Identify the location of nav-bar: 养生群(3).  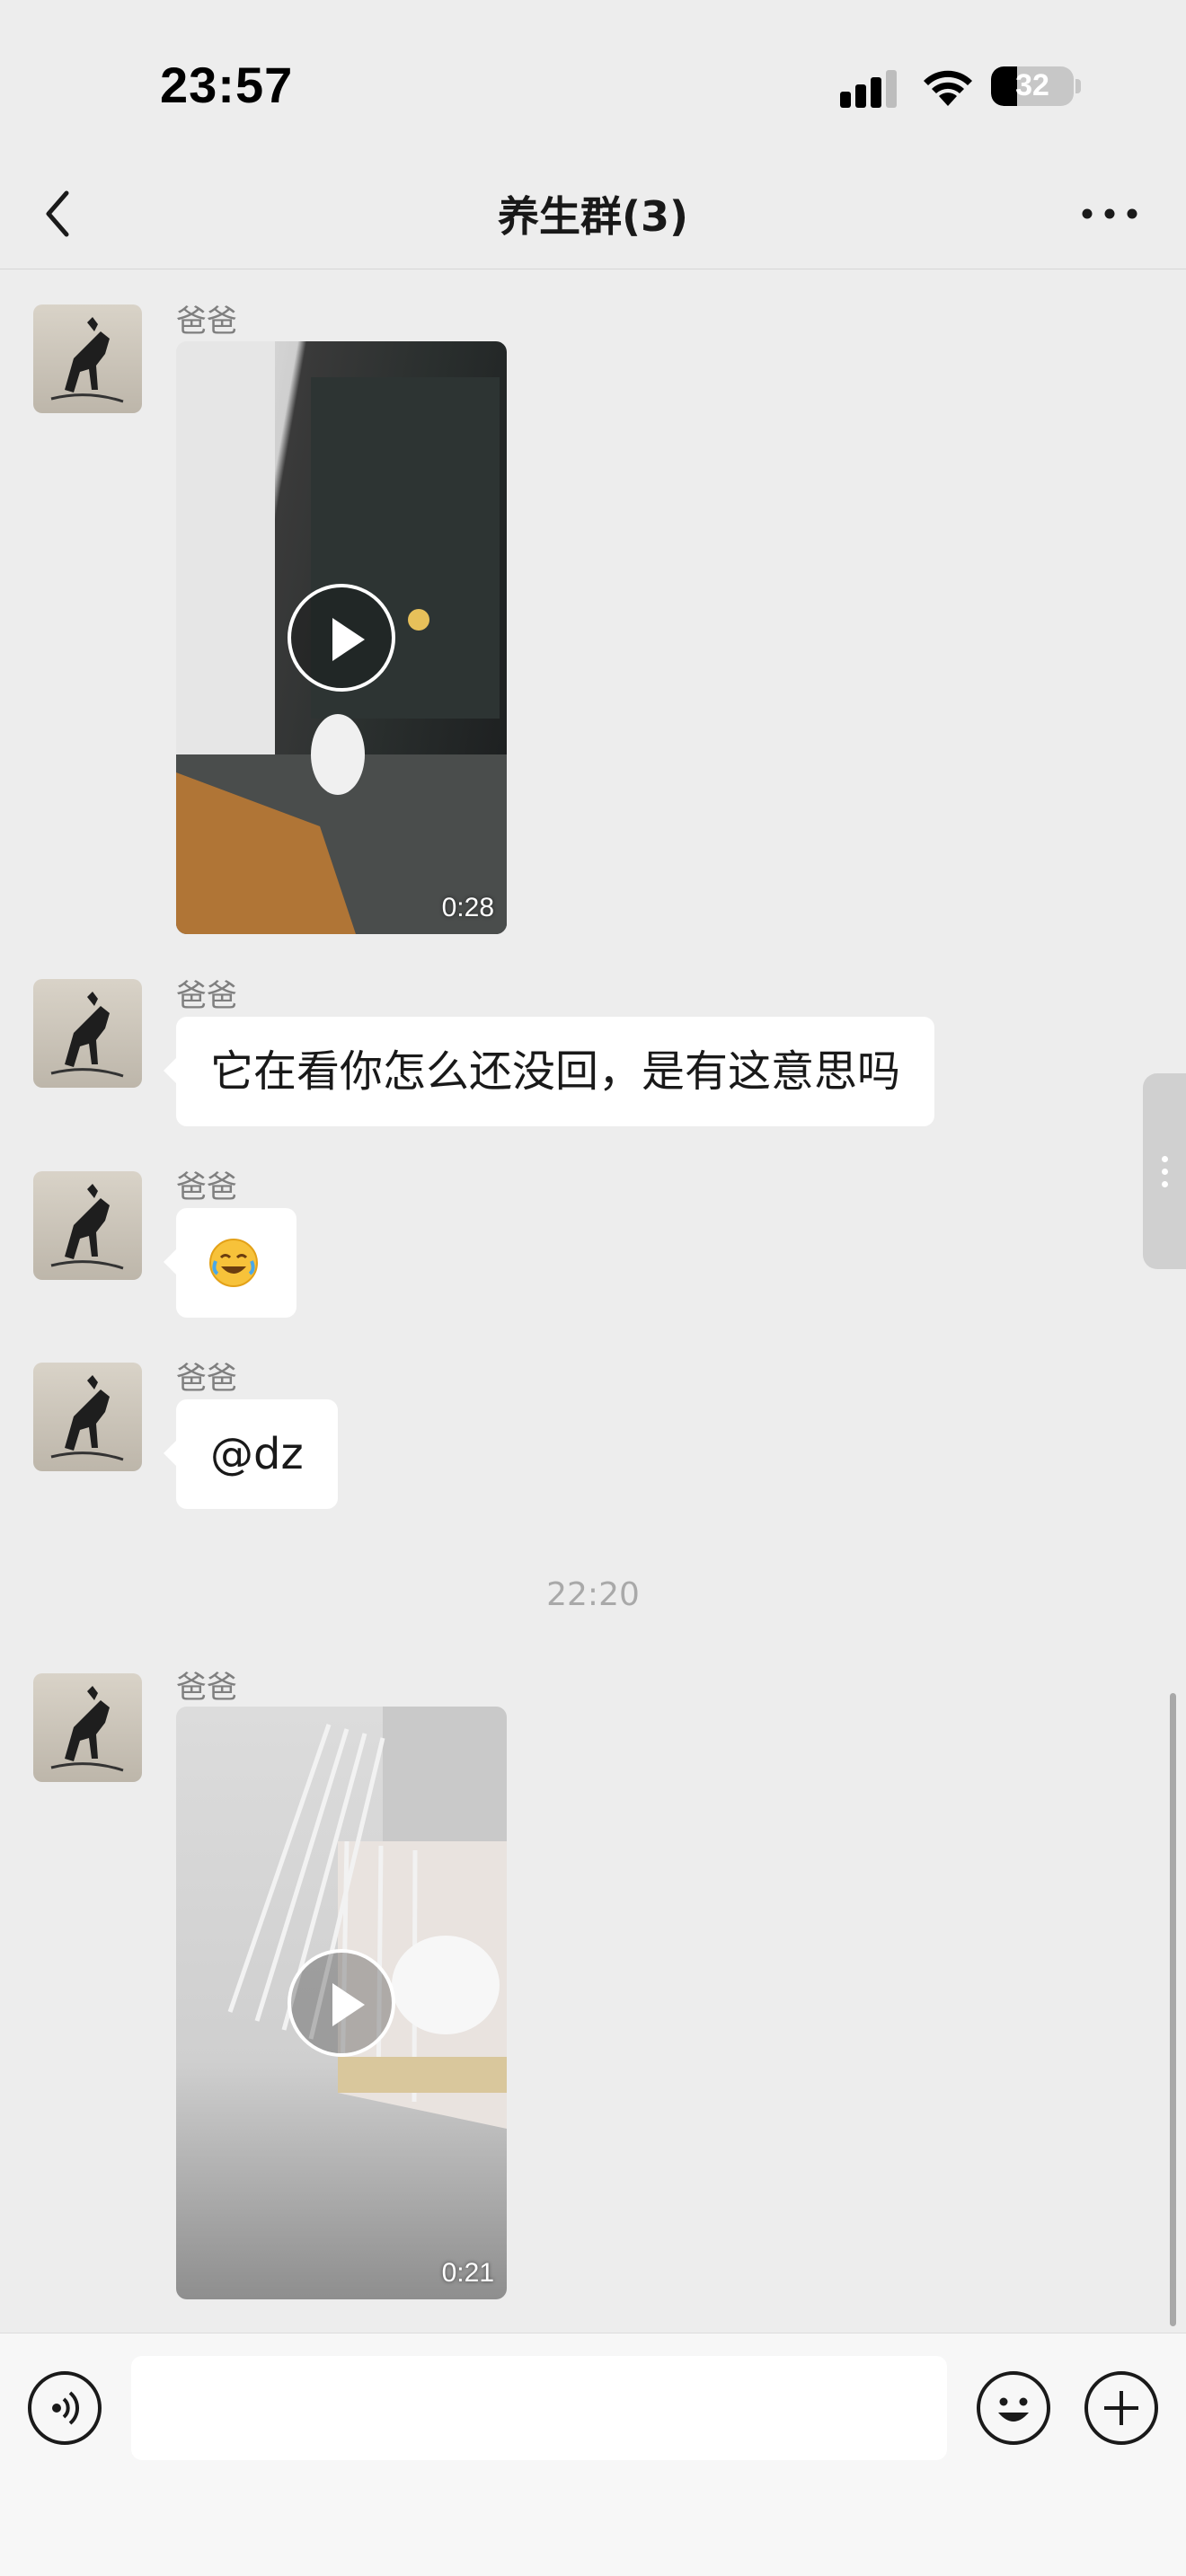
(593, 213).